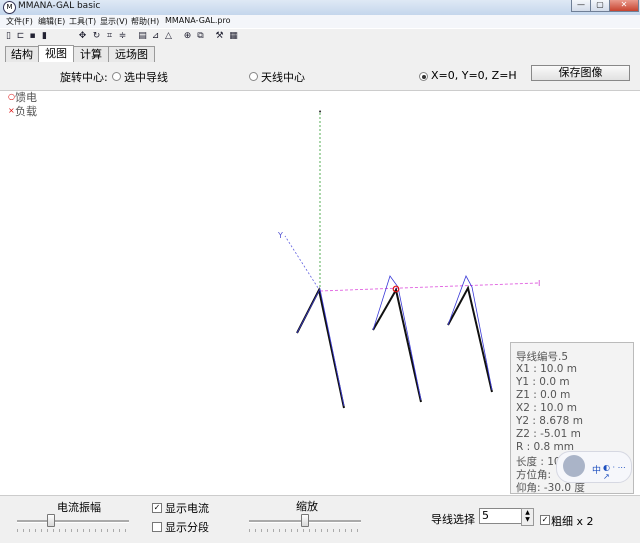  I want to click on ime-avatar-icon, so click(574, 466).